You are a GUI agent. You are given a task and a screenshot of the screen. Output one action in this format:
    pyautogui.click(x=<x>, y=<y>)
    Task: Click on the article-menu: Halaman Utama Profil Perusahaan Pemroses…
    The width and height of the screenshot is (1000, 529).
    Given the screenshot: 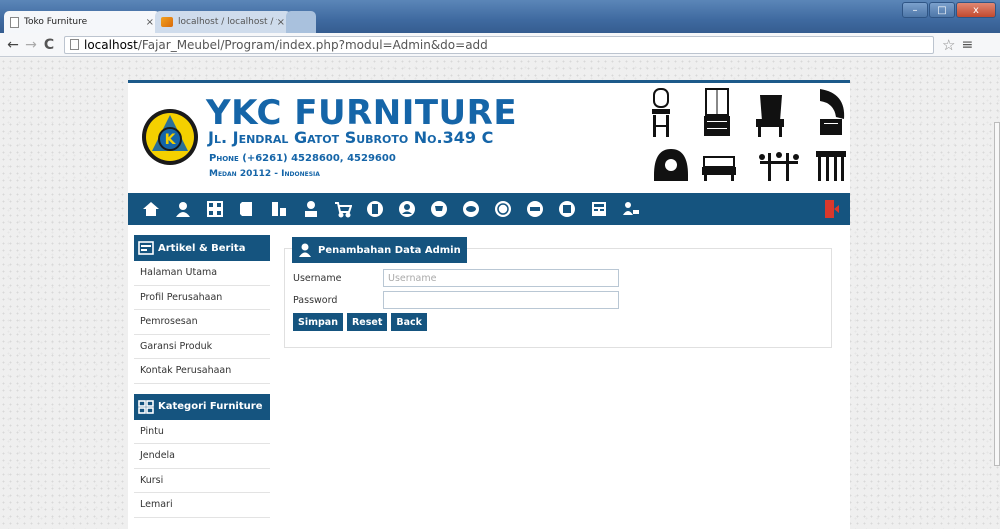 What is the action you would take?
    pyautogui.click(x=202, y=322)
    